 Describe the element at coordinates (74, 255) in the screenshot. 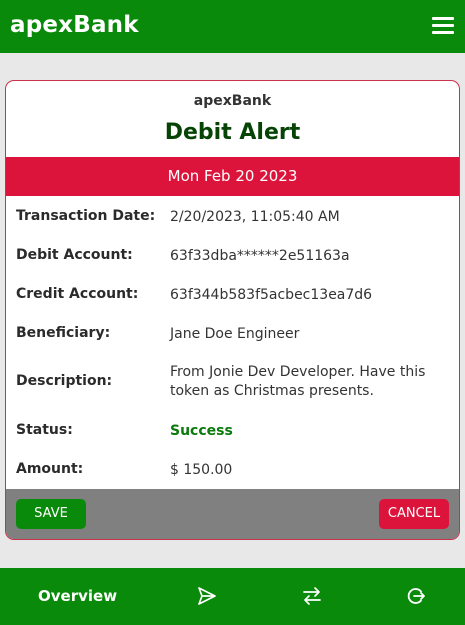

I see `field-label: Debit Account:` at that location.